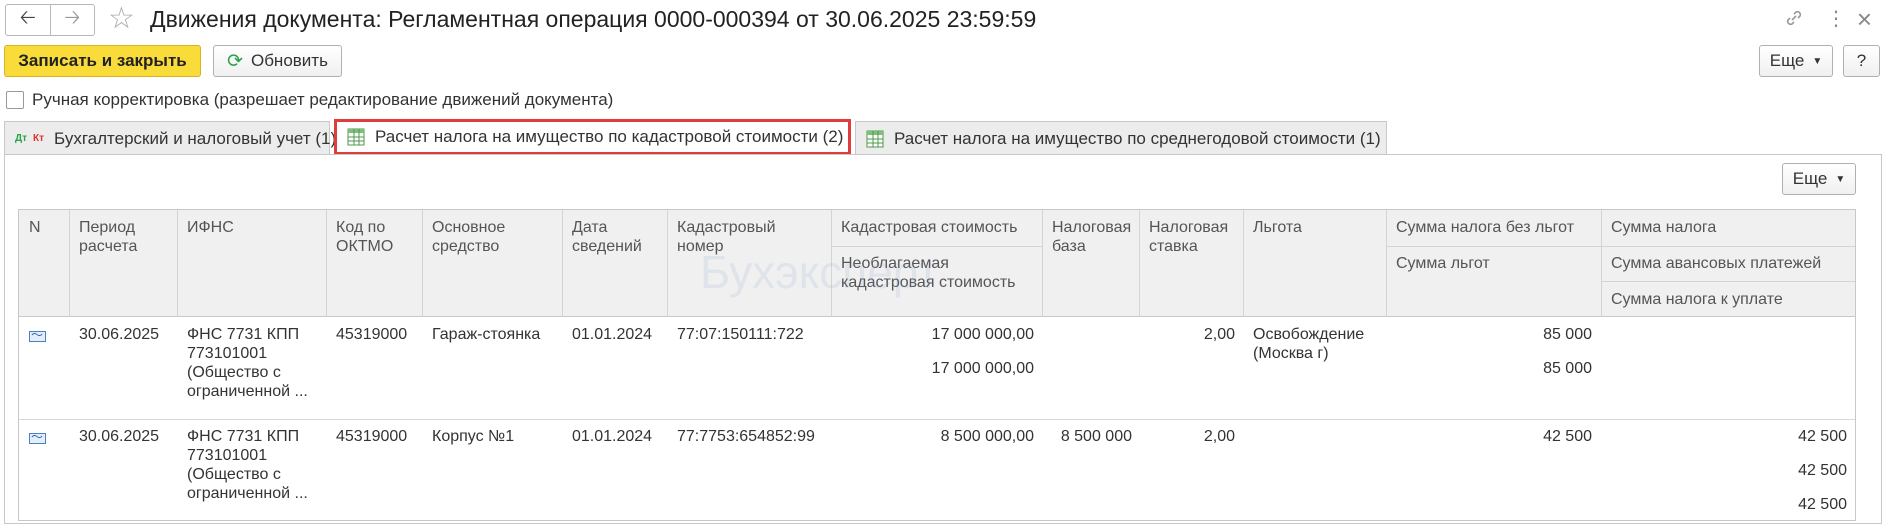 The height and width of the screenshot is (526, 1886). I want to click on refresh-button: ⟳ Обновить, so click(277, 61).